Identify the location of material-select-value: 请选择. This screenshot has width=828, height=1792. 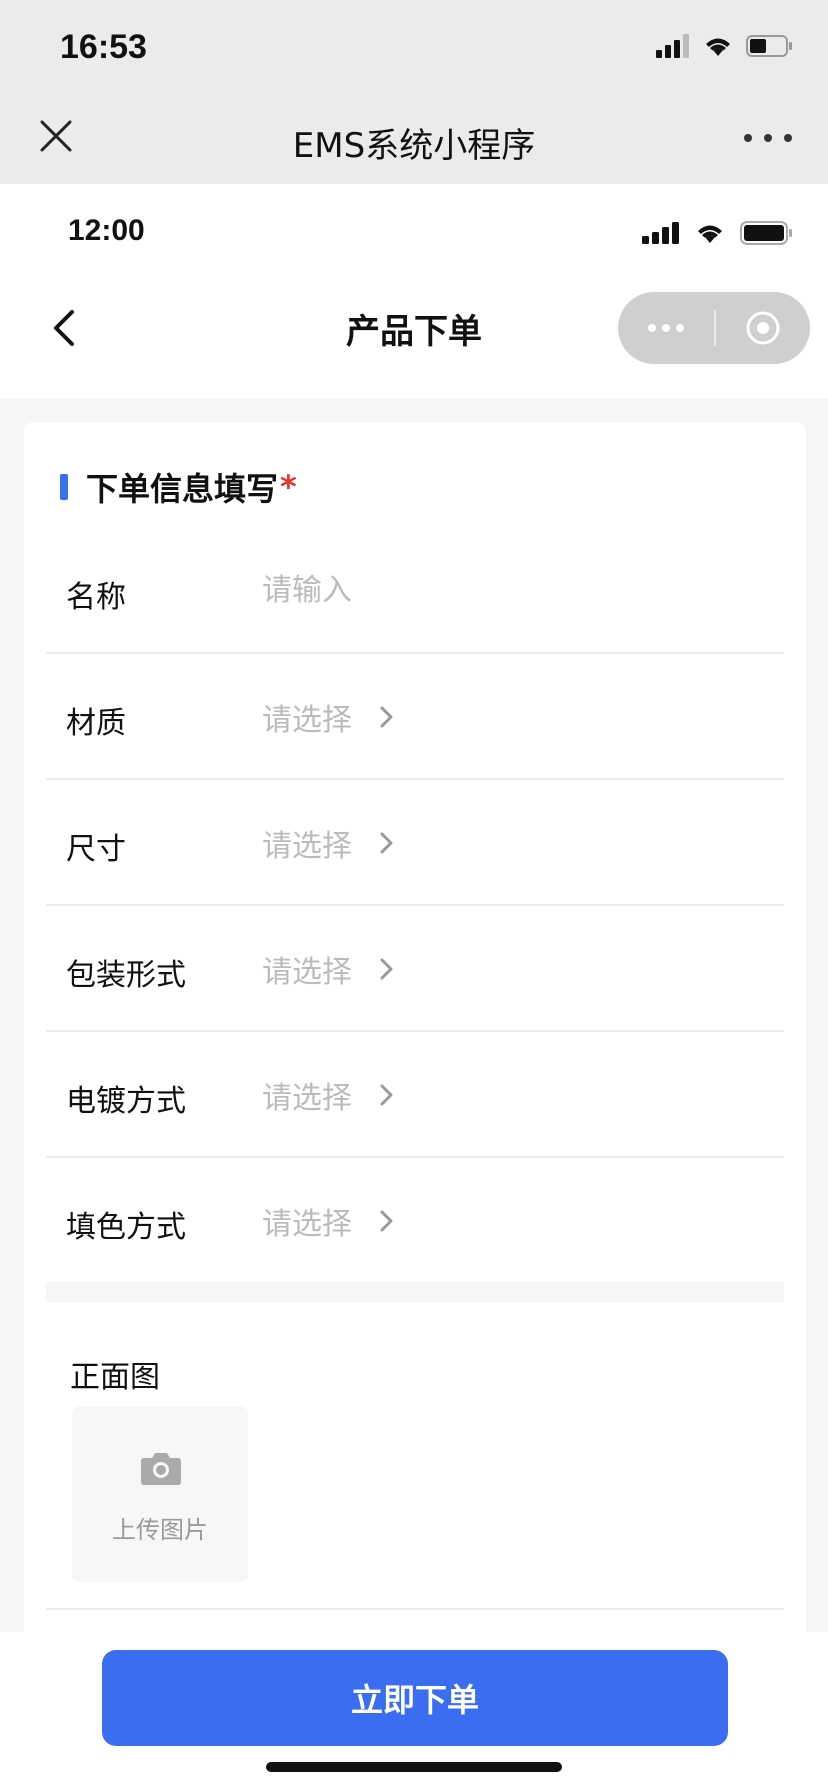
(307, 720).